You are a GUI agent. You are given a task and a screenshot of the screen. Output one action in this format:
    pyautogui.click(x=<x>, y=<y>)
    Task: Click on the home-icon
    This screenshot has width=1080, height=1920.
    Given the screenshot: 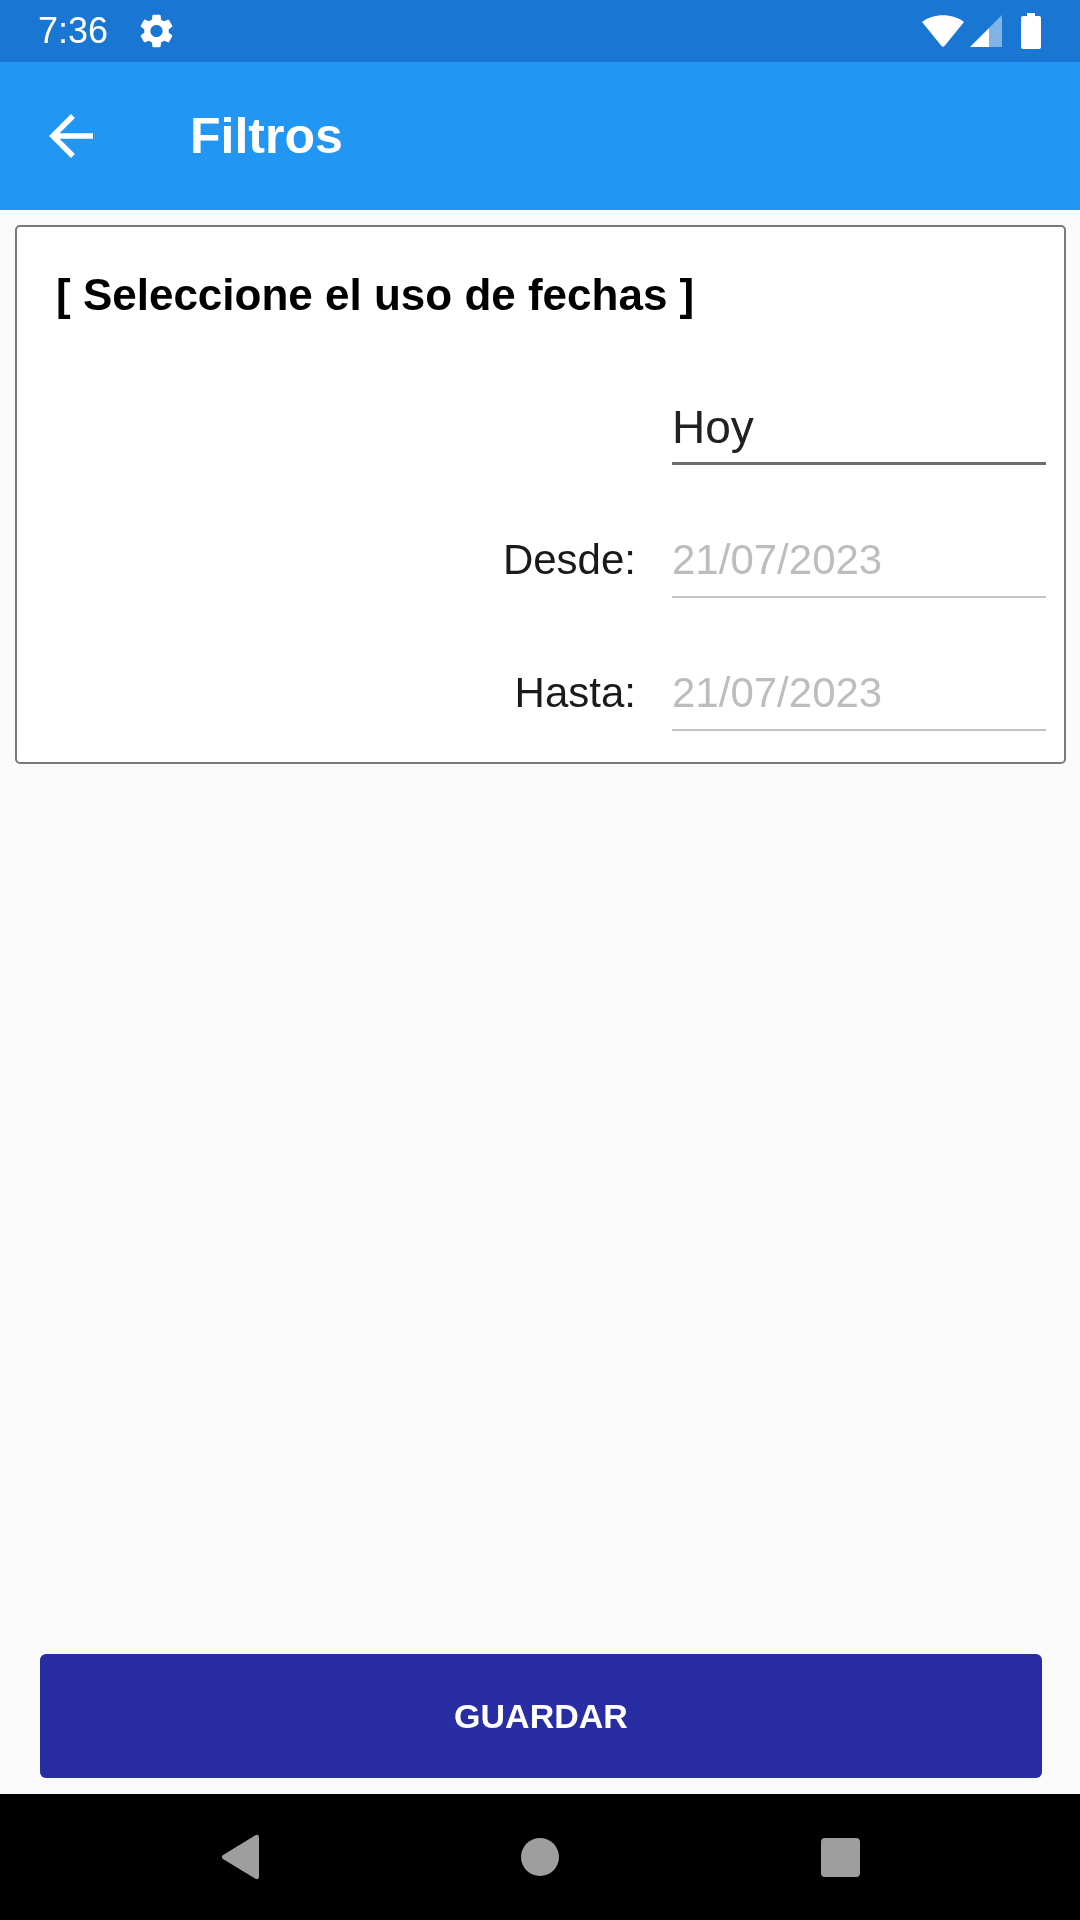 What is the action you would take?
    pyautogui.click(x=540, y=1857)
    